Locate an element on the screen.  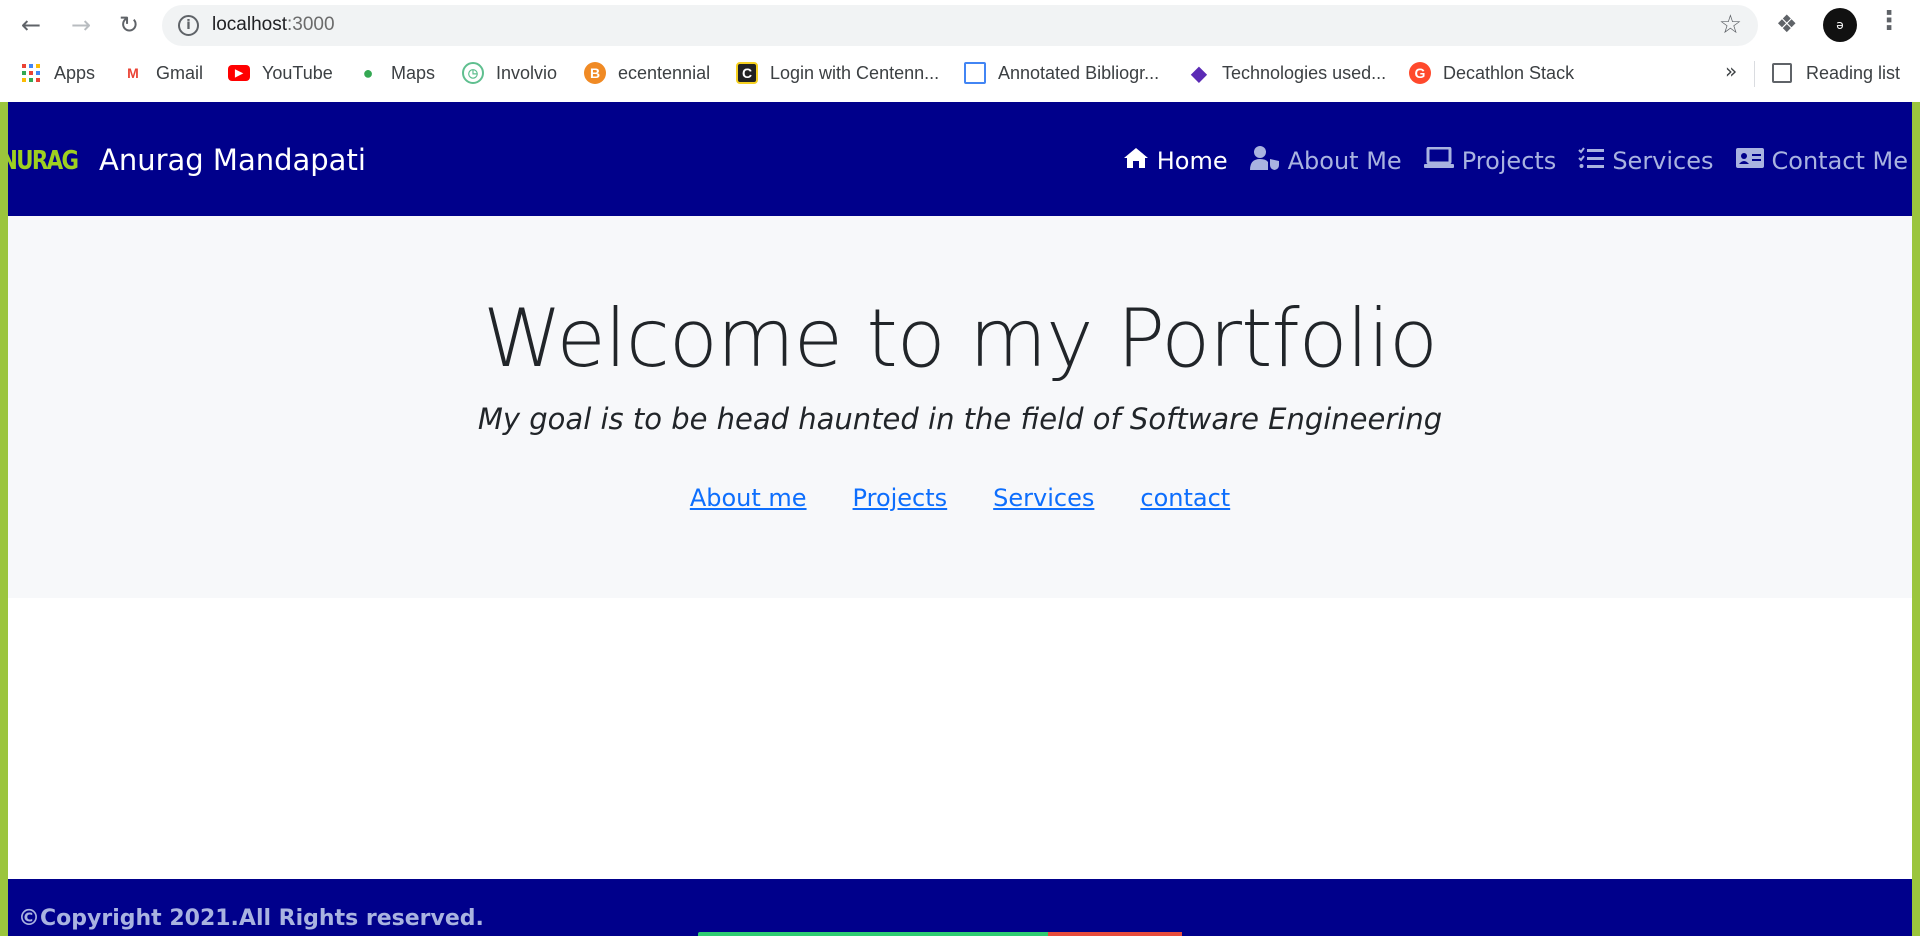
laptop-icon is located at coordinates (1438, 160).